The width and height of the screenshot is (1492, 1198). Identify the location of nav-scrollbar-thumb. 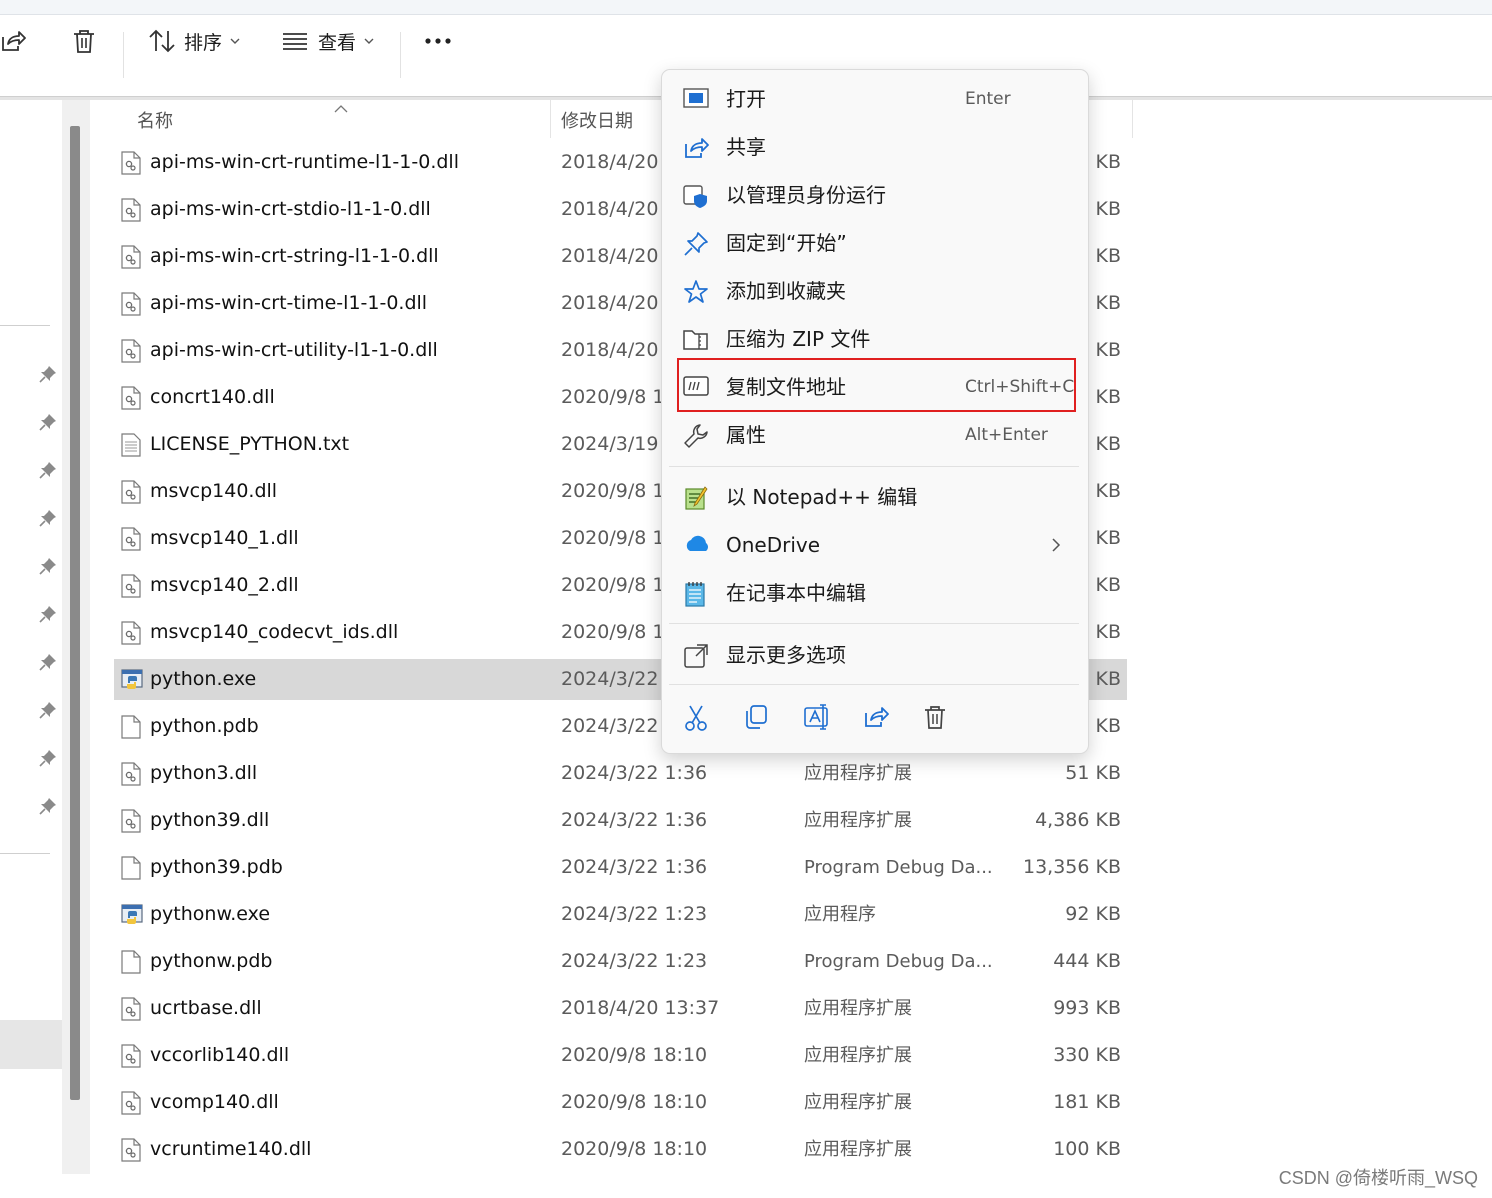
(75, 613).